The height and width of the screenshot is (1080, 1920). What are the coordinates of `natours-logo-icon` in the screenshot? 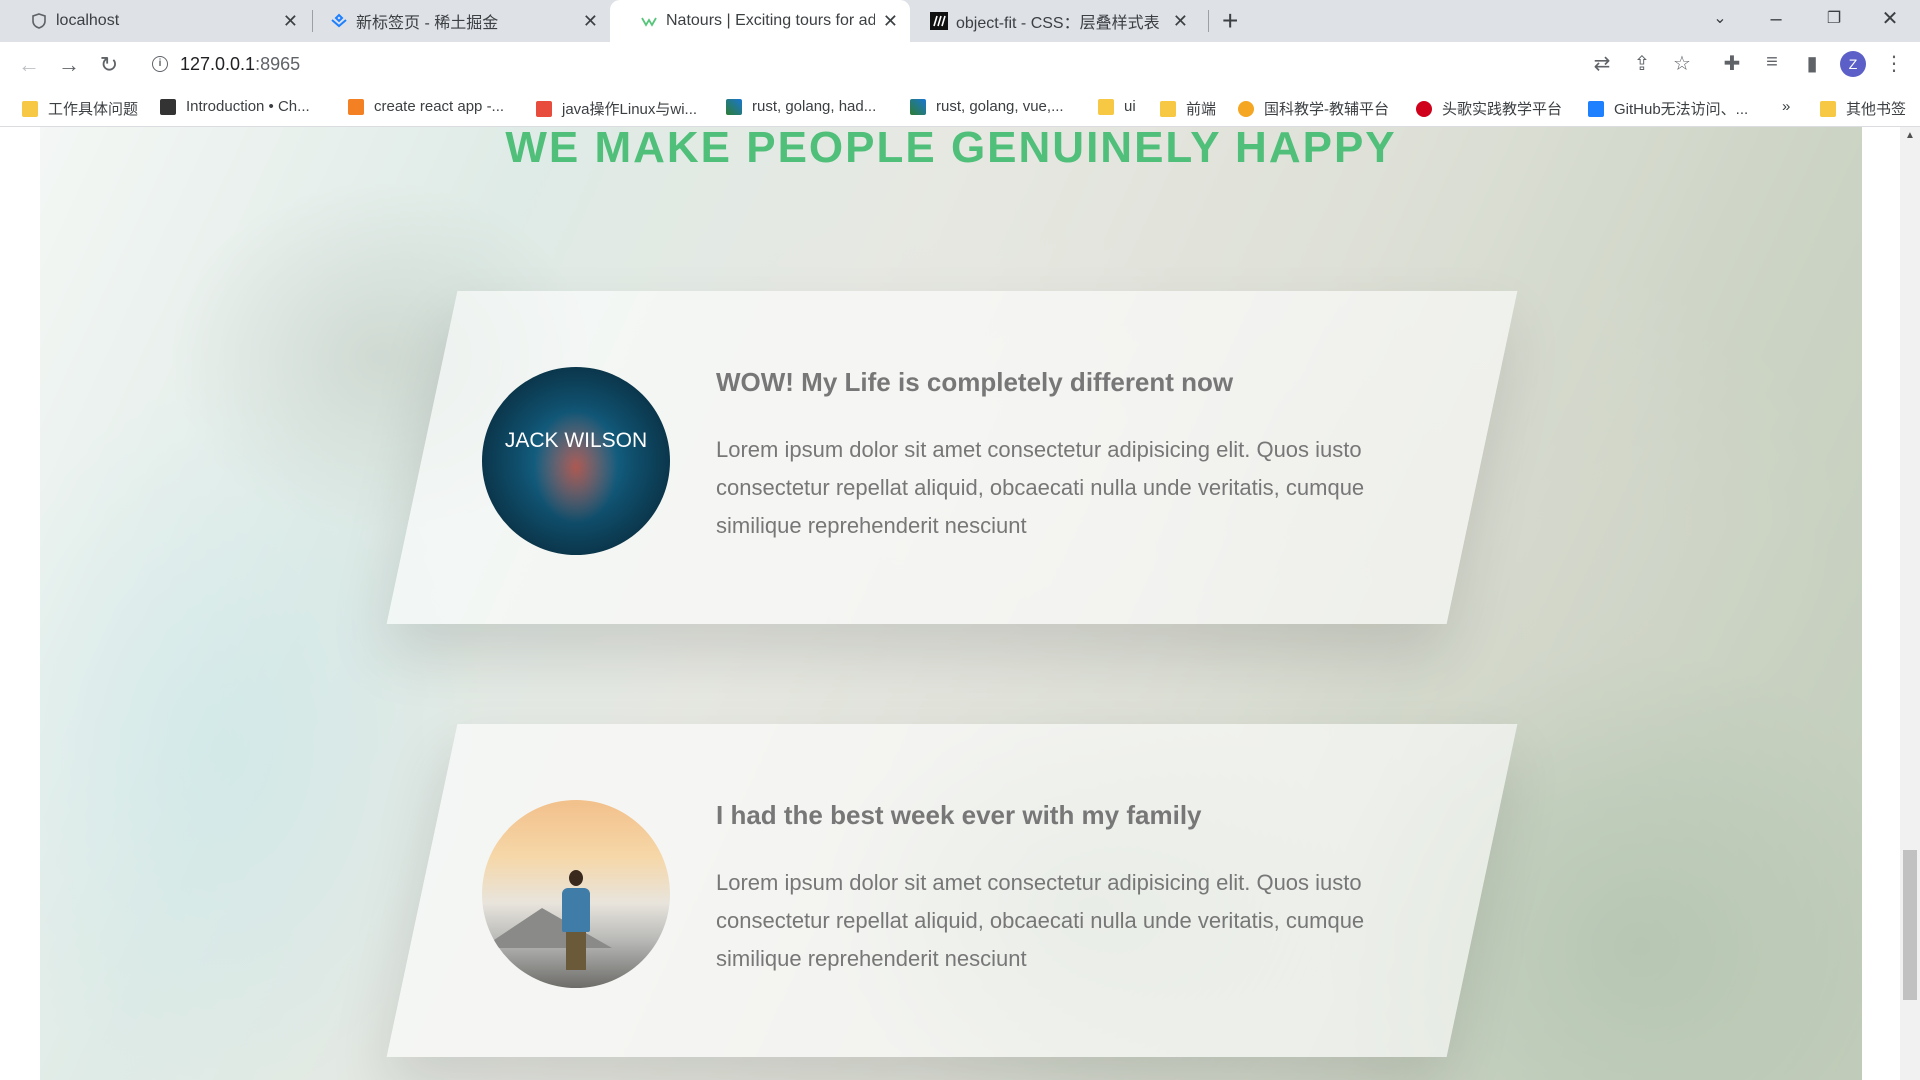 It's located at (649, 22).